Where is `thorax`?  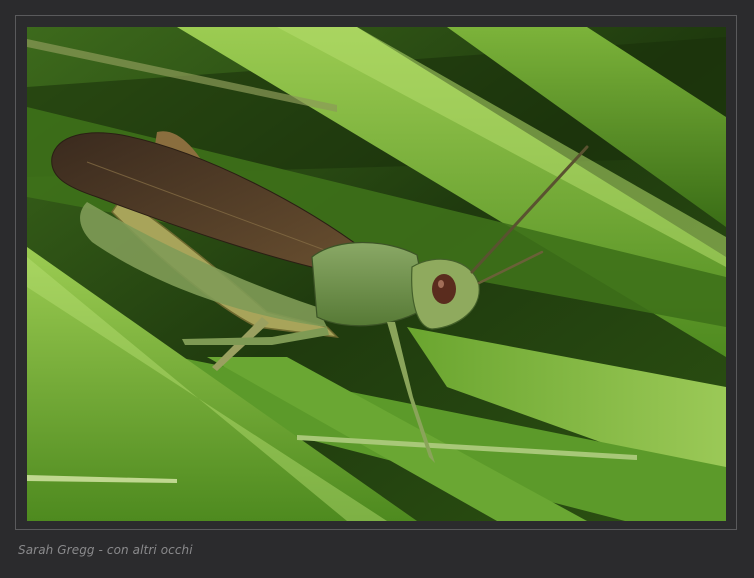
thorax is located at coordinates (369, 284).